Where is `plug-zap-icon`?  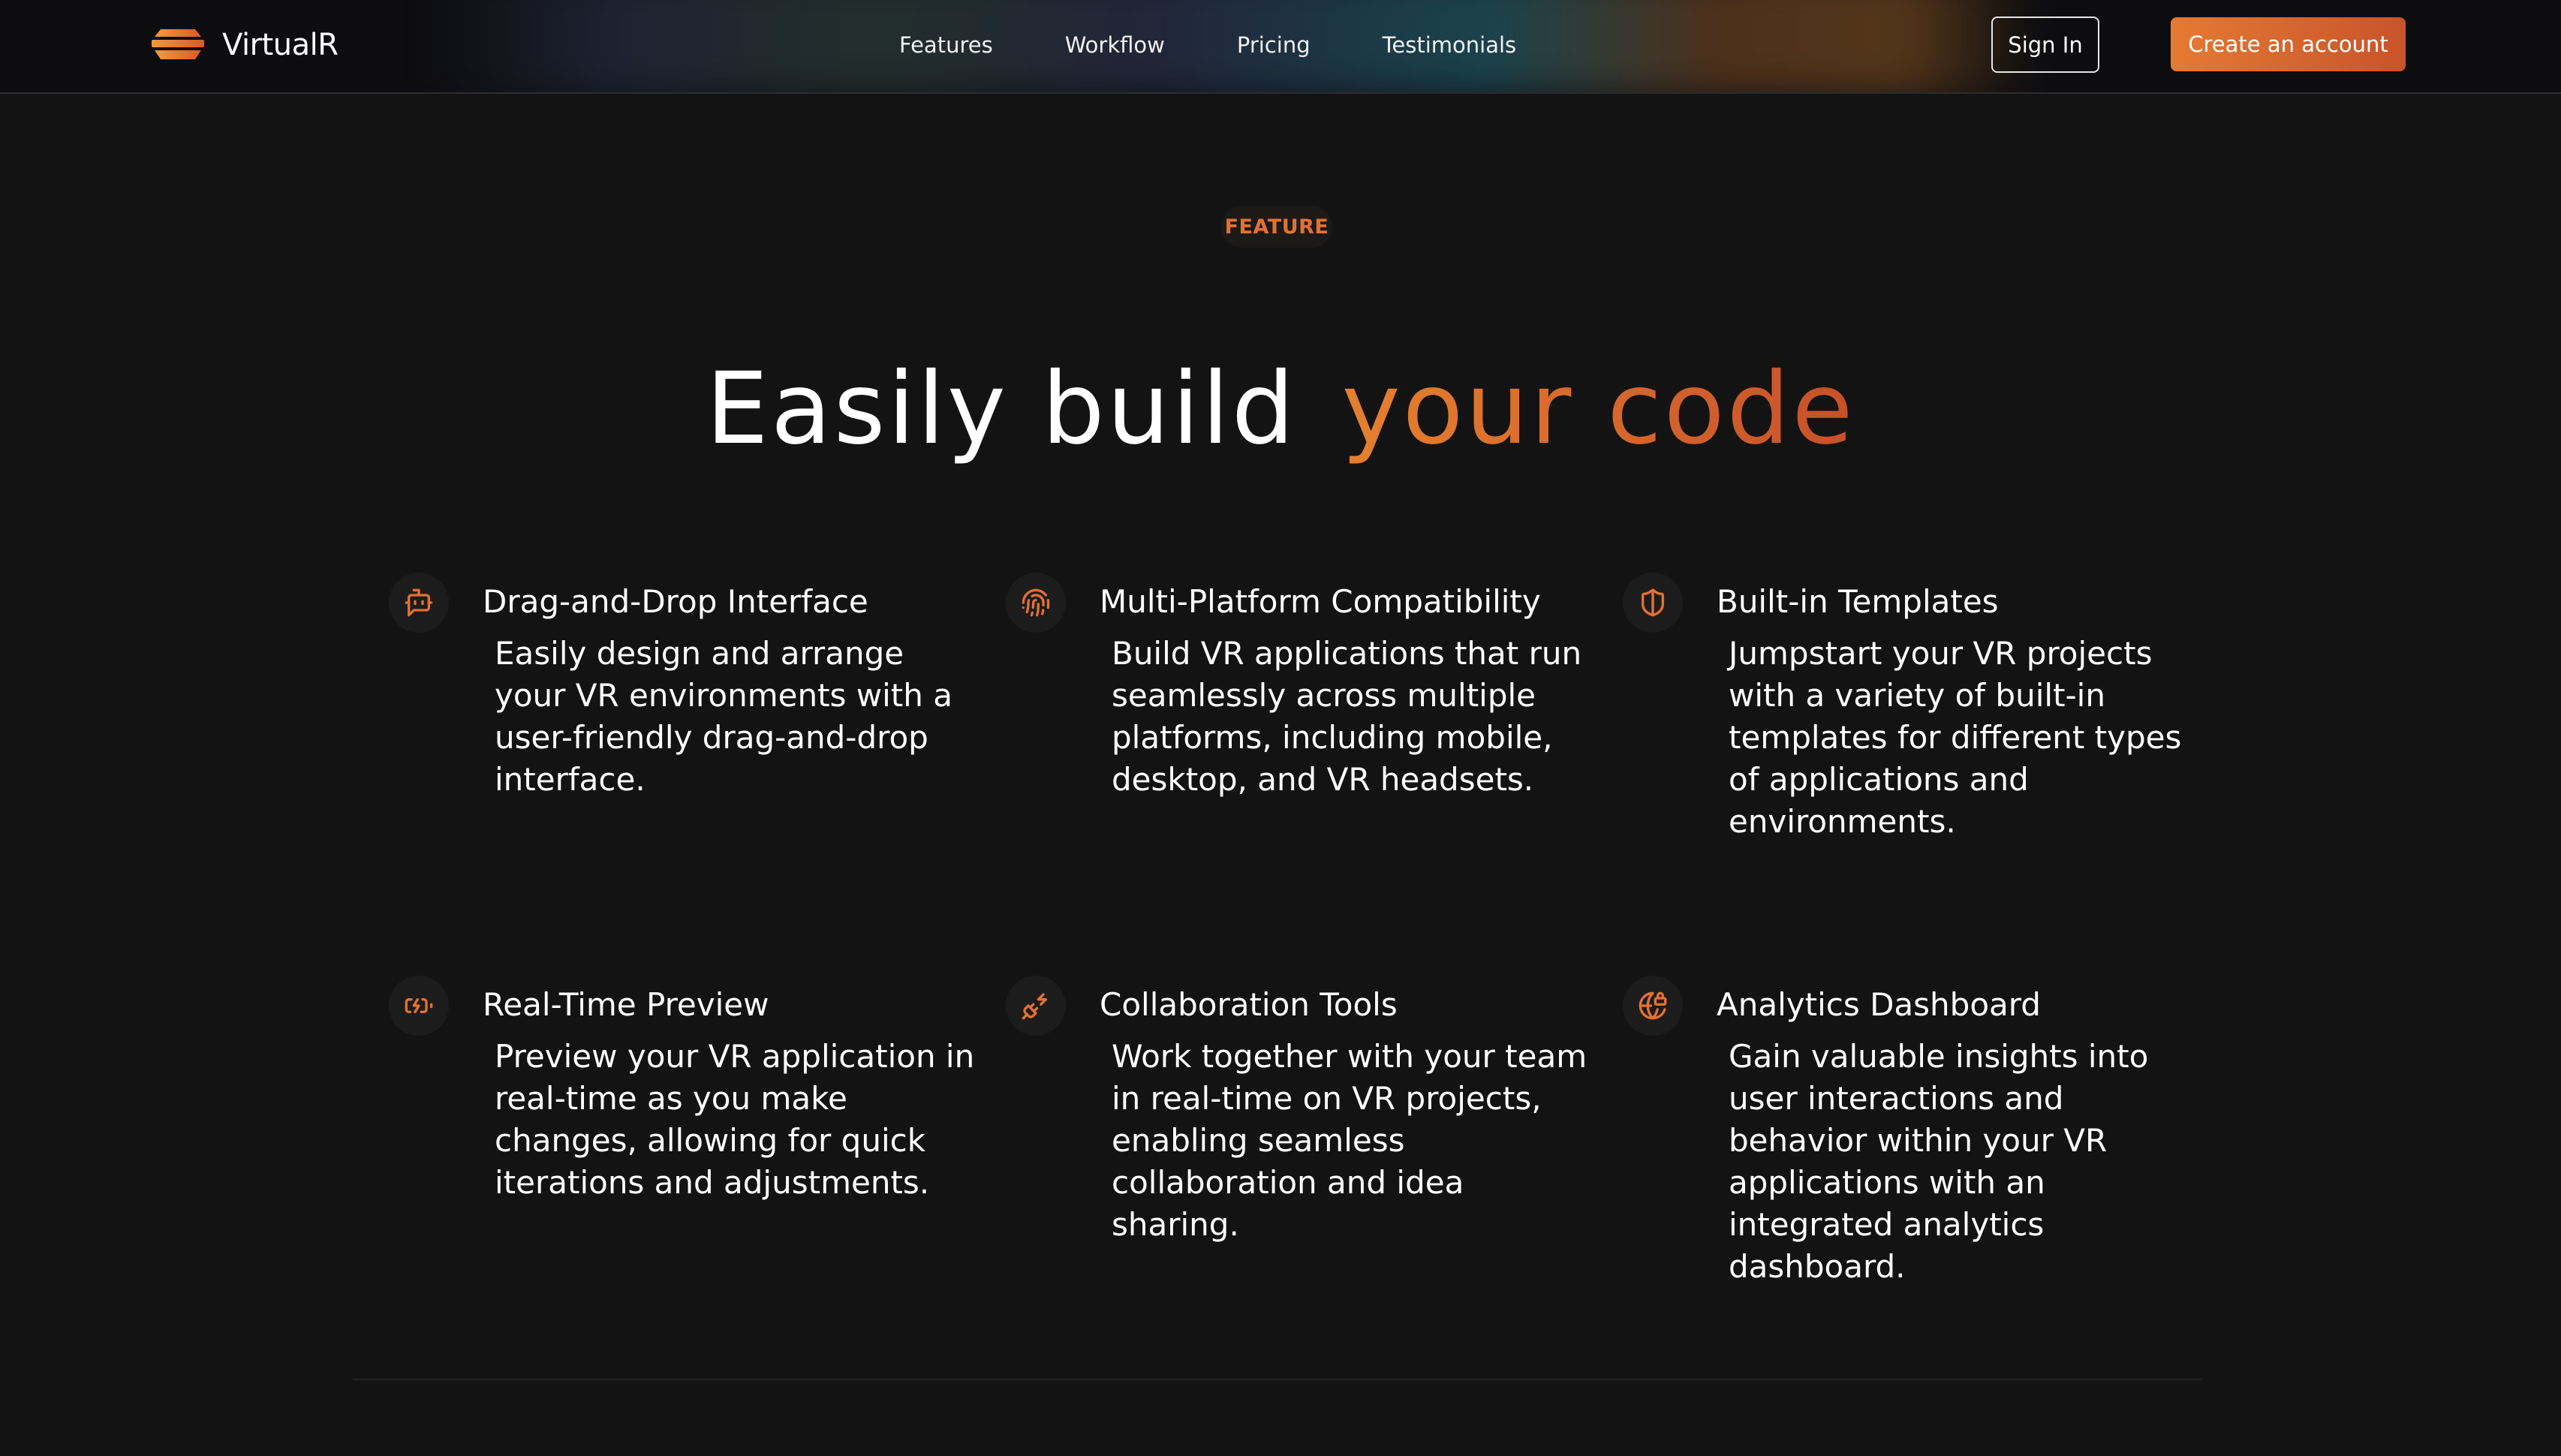
plug-zap-icon is located at coordinates (1034, 1006).